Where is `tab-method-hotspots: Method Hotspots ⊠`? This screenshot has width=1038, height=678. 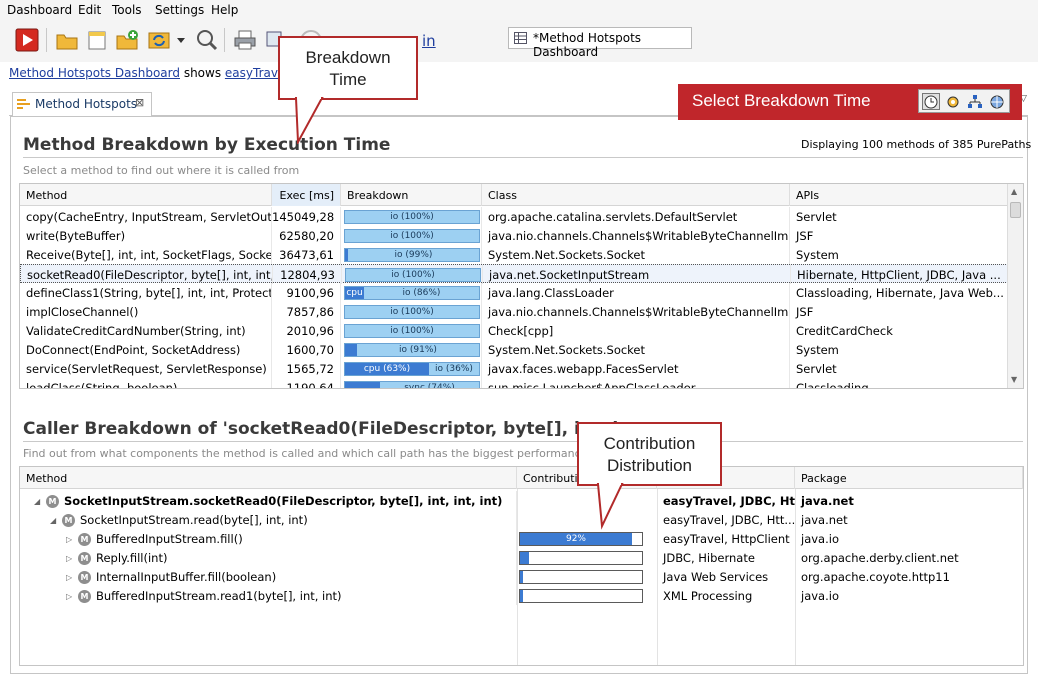 tab-method-hotspots: Method Hotspots ⊠ is located at coordinates (82, 104).